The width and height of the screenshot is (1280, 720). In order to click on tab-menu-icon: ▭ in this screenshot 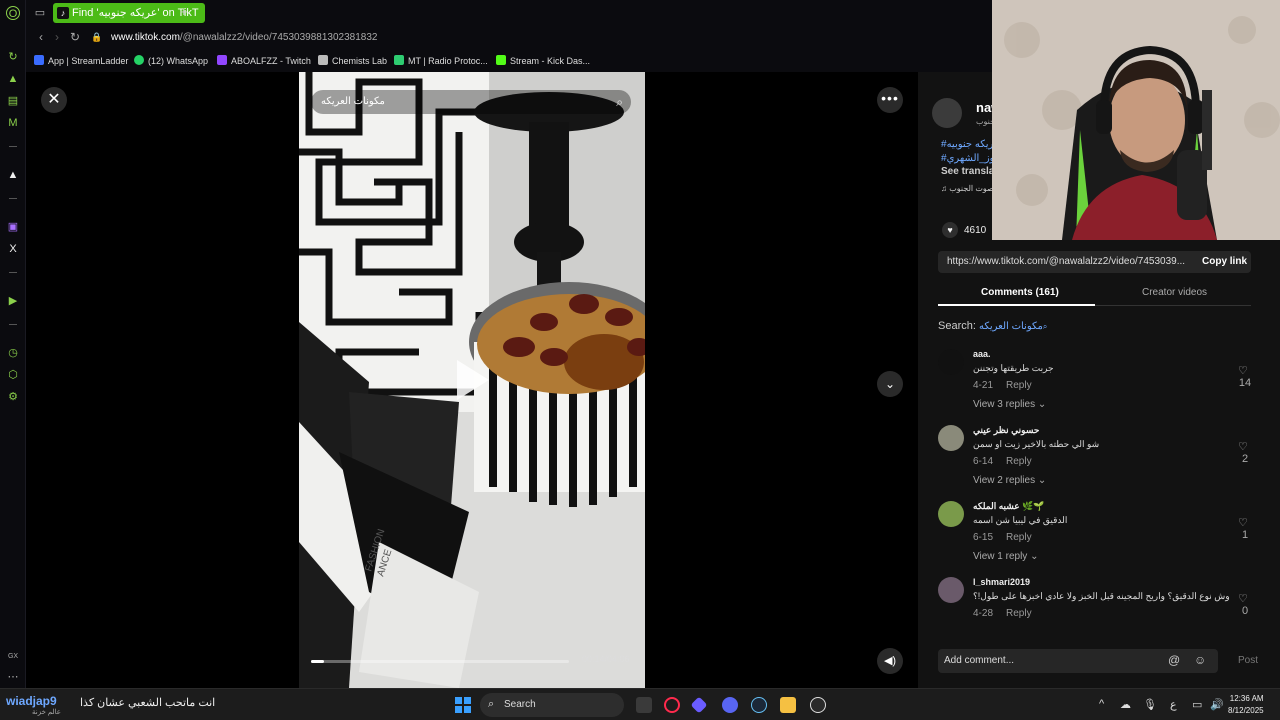, I will do `click(40, 13)`.